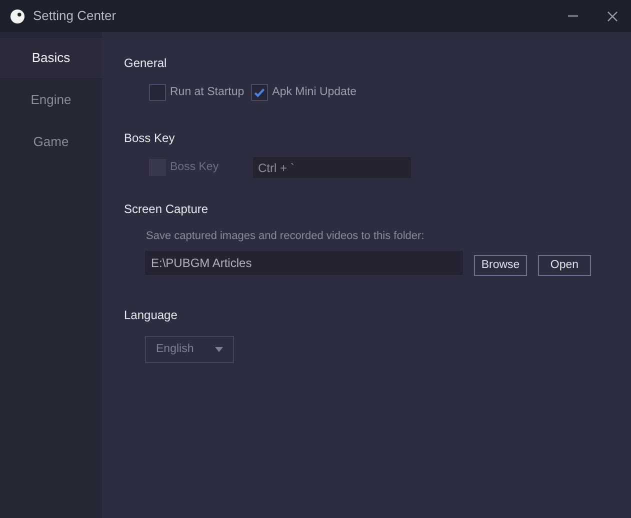  What do you see at coordinates (314, 92) in the screenshot?
I see `checkbox-label: Apk Mini Update` at bounding box center [314, 92].